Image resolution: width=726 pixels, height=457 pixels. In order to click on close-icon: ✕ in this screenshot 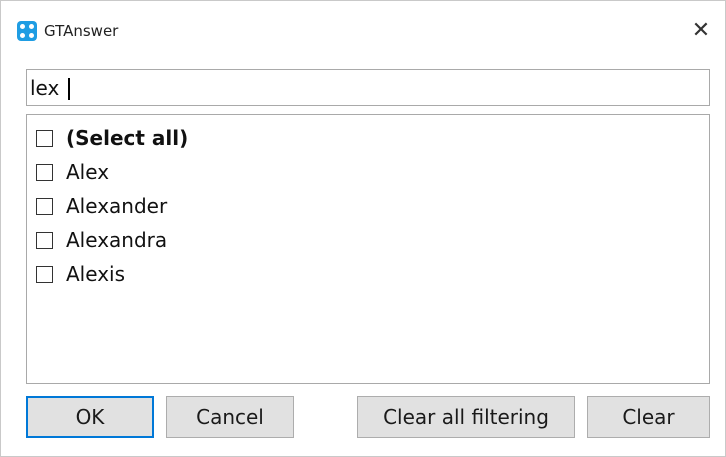, I will do `click(701, 31)`.